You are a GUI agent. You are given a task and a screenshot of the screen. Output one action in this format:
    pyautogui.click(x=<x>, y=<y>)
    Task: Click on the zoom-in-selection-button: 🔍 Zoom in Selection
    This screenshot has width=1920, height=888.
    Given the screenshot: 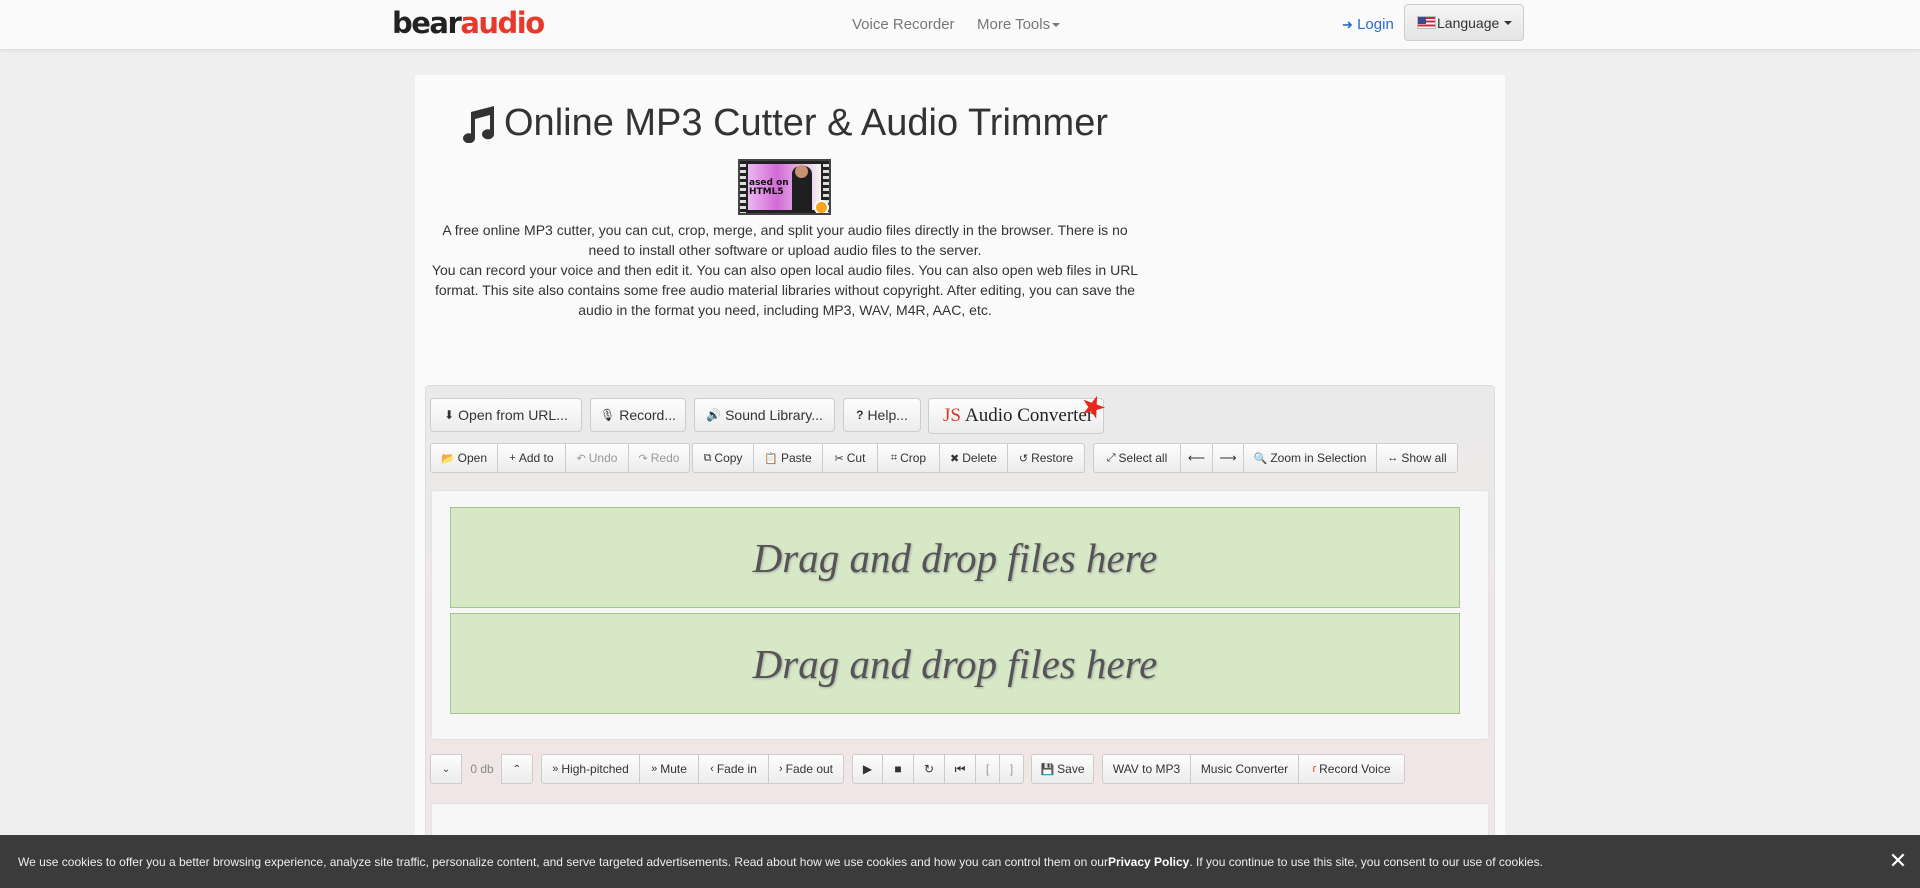 What is the action you would take?
    pyautogui.click(x=1310, y=458)
    